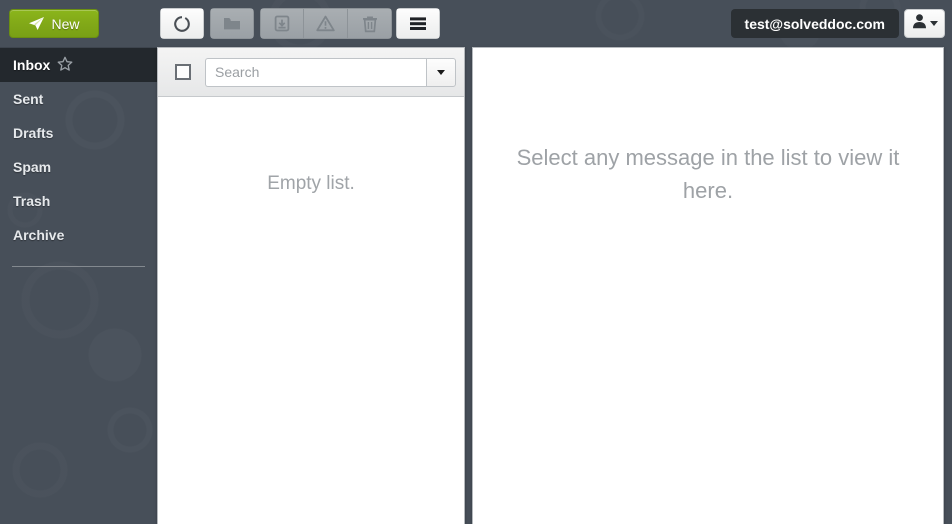 This screenshot has width=952, height=524. I want to click on move-to-folder-button, so click(232, 23).